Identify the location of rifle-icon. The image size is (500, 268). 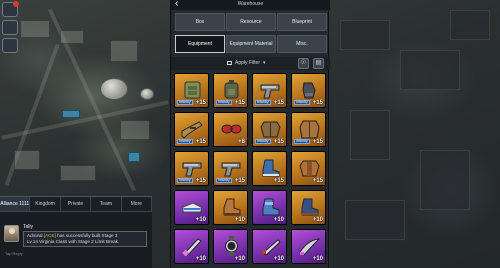
(192, 129).